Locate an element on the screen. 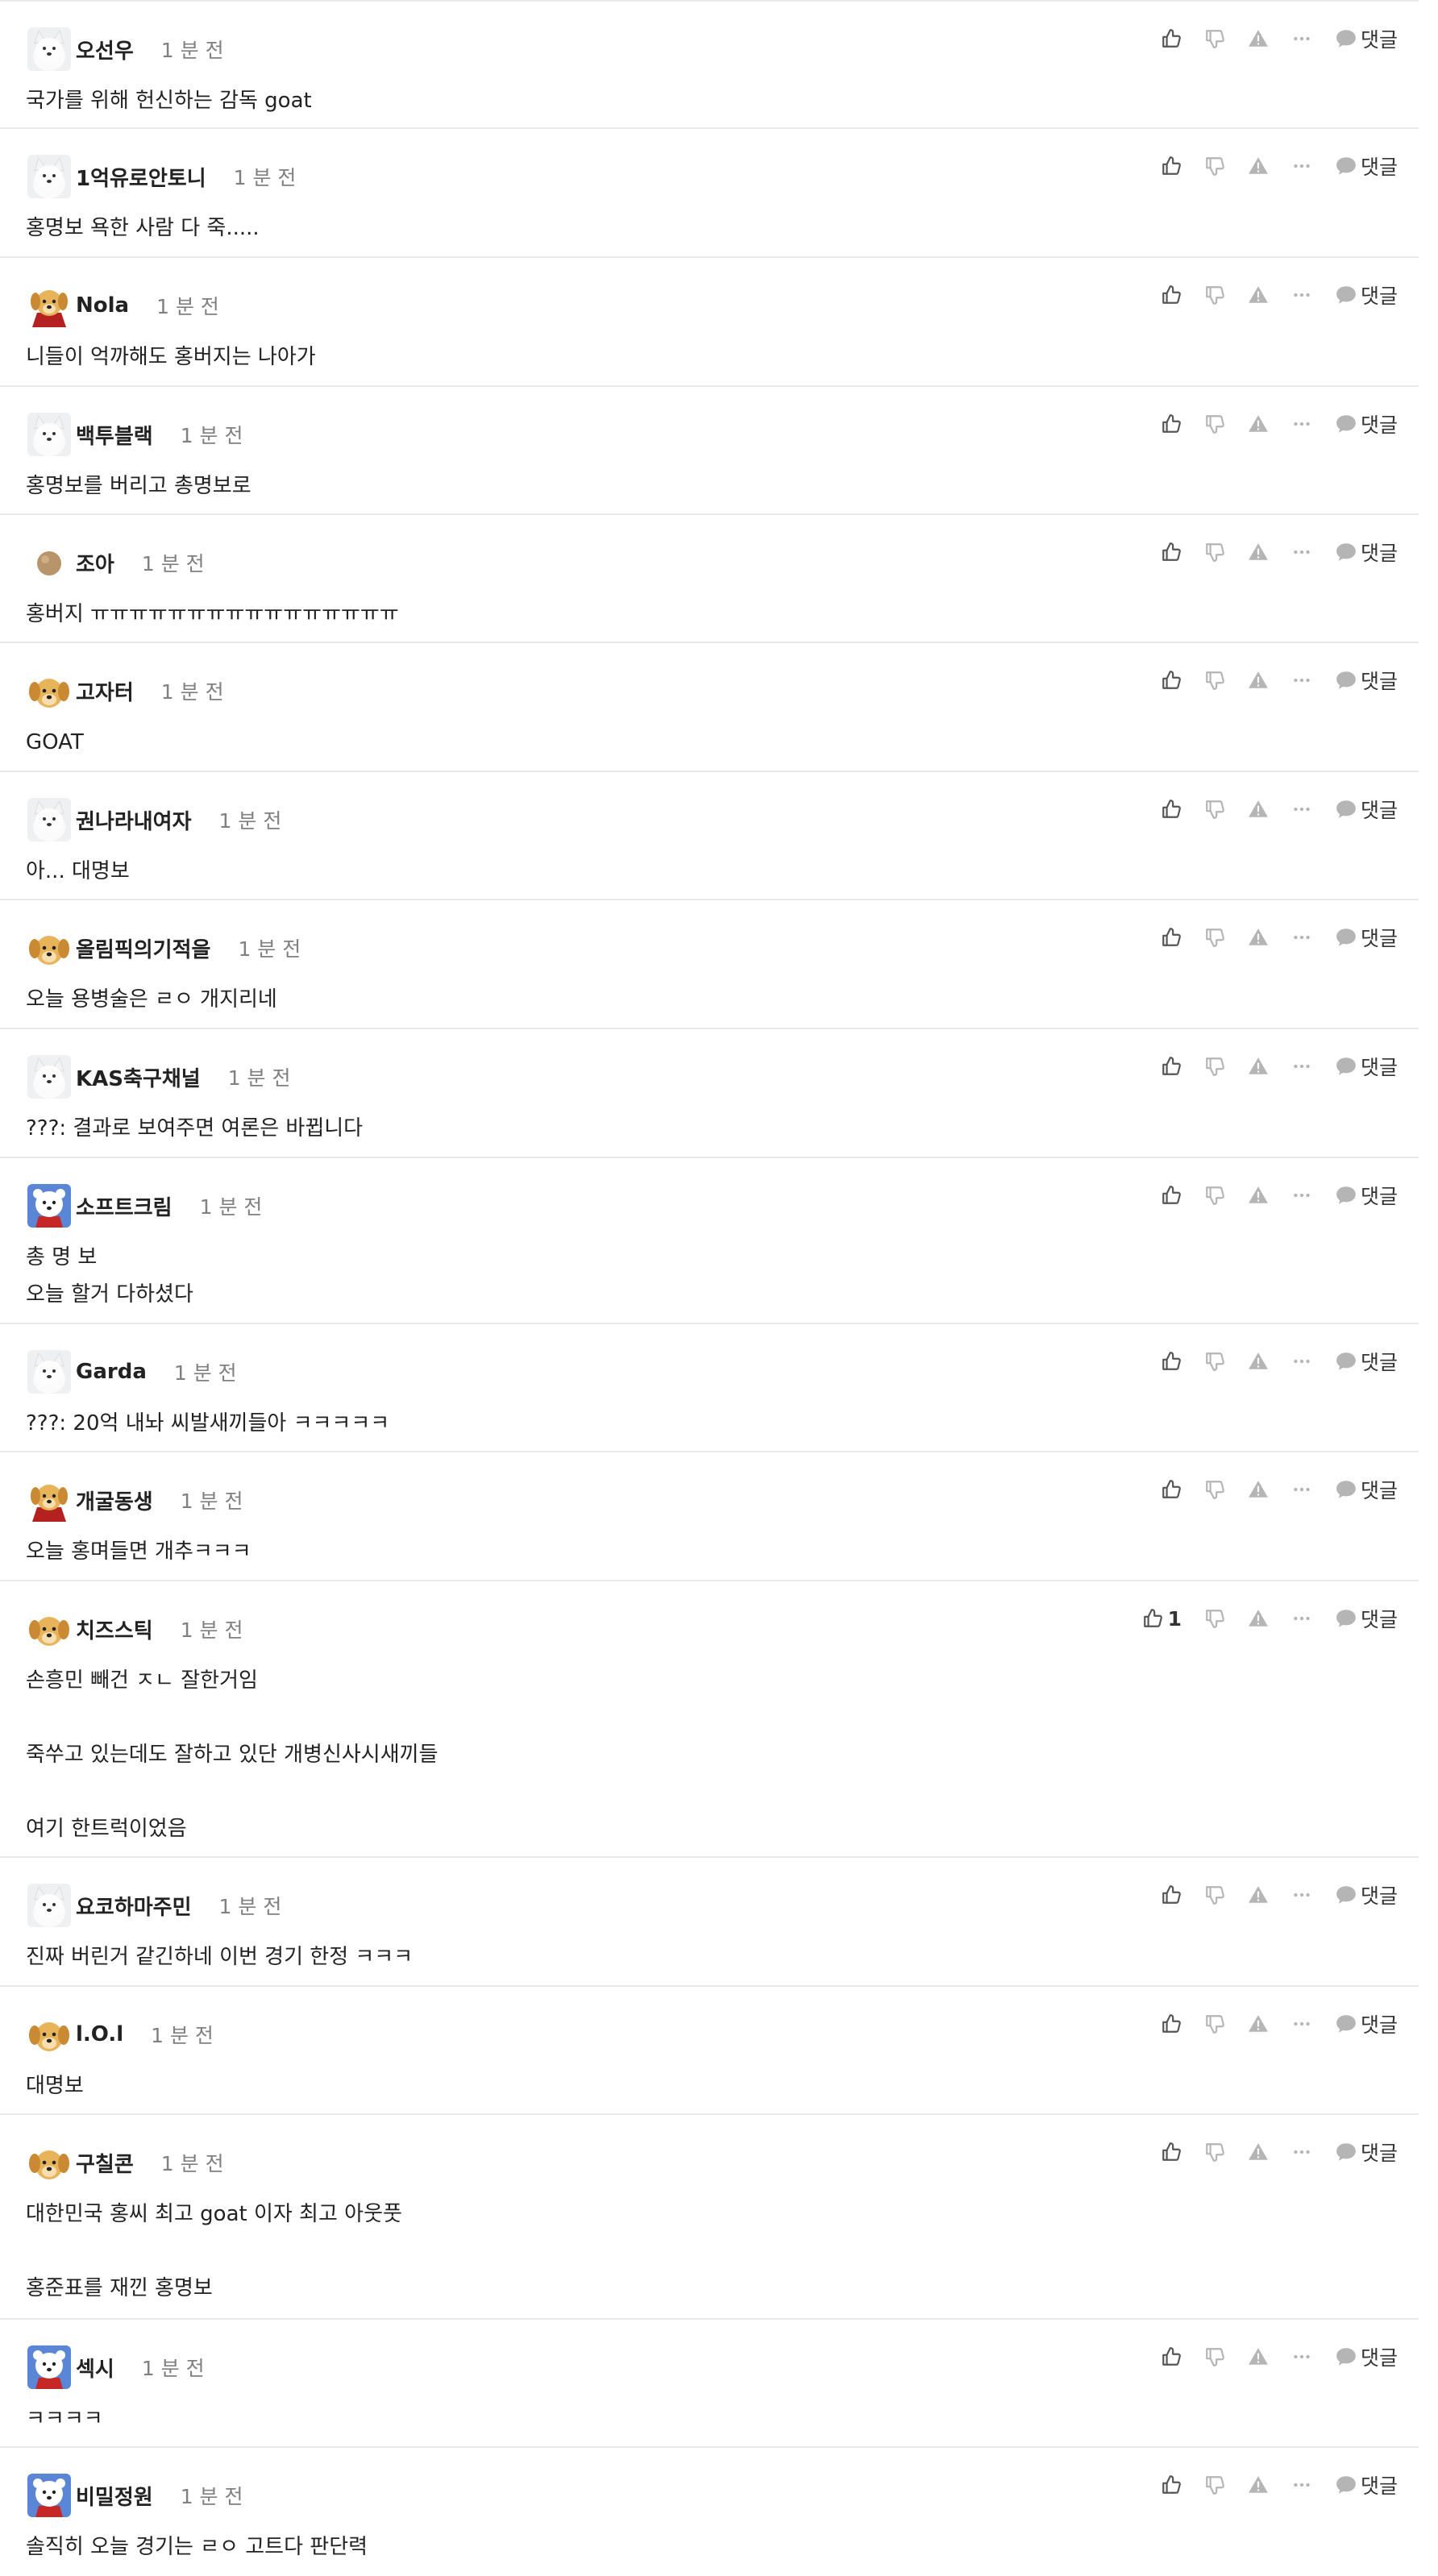 Image resolution: width=1438 pixels, height=2576 pixels. comment-nickname: 비밀정원 is located at coordinates (115, 2496).